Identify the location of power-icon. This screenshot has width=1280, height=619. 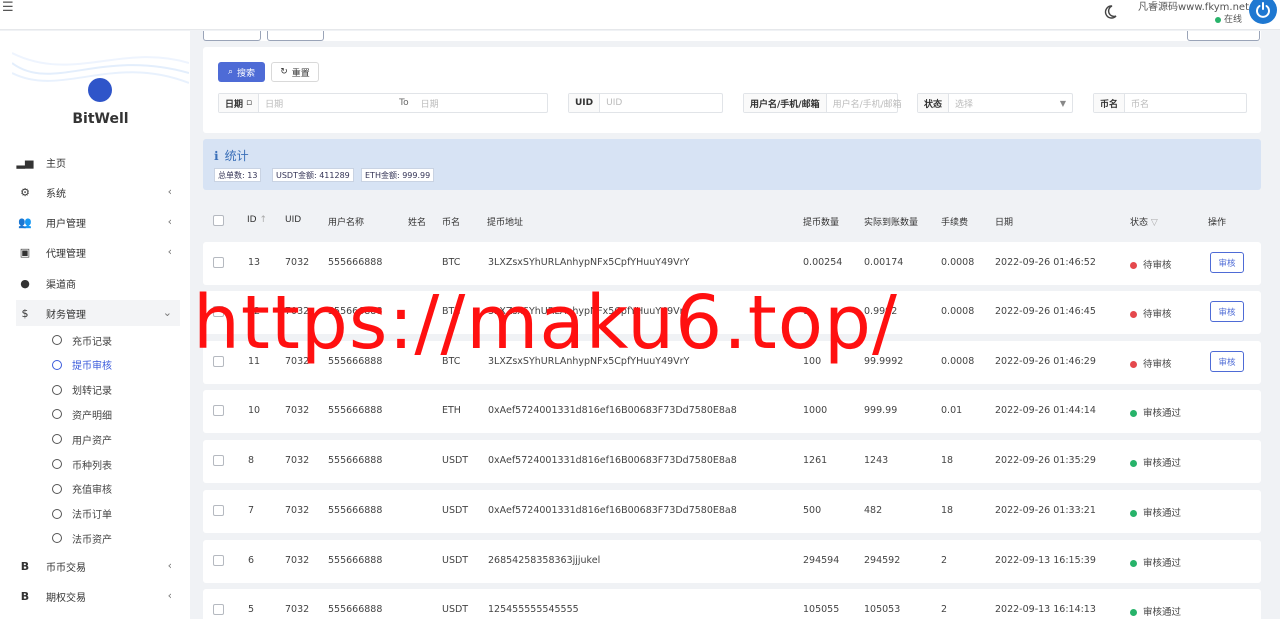
(1263, 12).